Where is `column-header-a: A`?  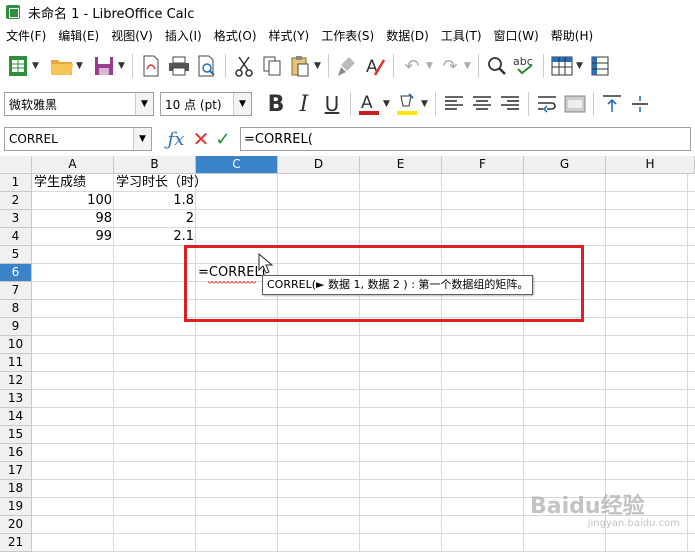 column-header-a: A is located at coordinates (73, 165).